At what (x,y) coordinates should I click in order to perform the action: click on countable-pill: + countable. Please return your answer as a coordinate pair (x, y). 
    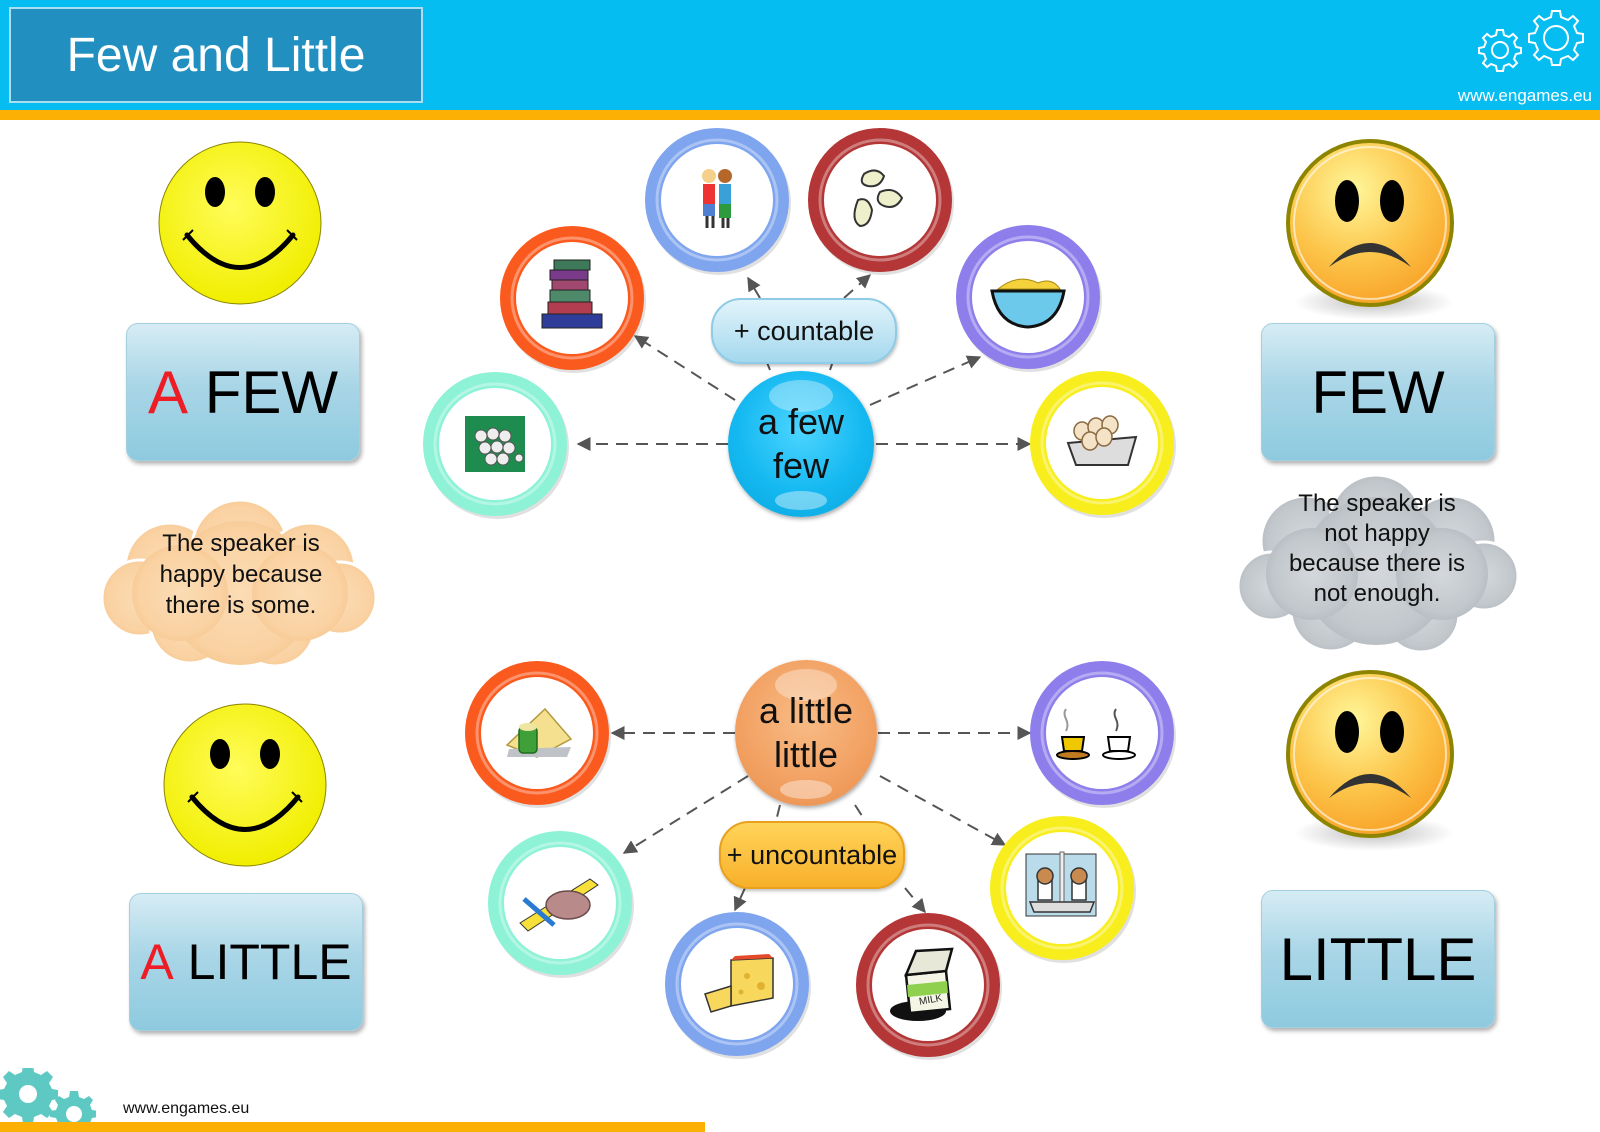
    Looking at the image, I should click on (804, 331).